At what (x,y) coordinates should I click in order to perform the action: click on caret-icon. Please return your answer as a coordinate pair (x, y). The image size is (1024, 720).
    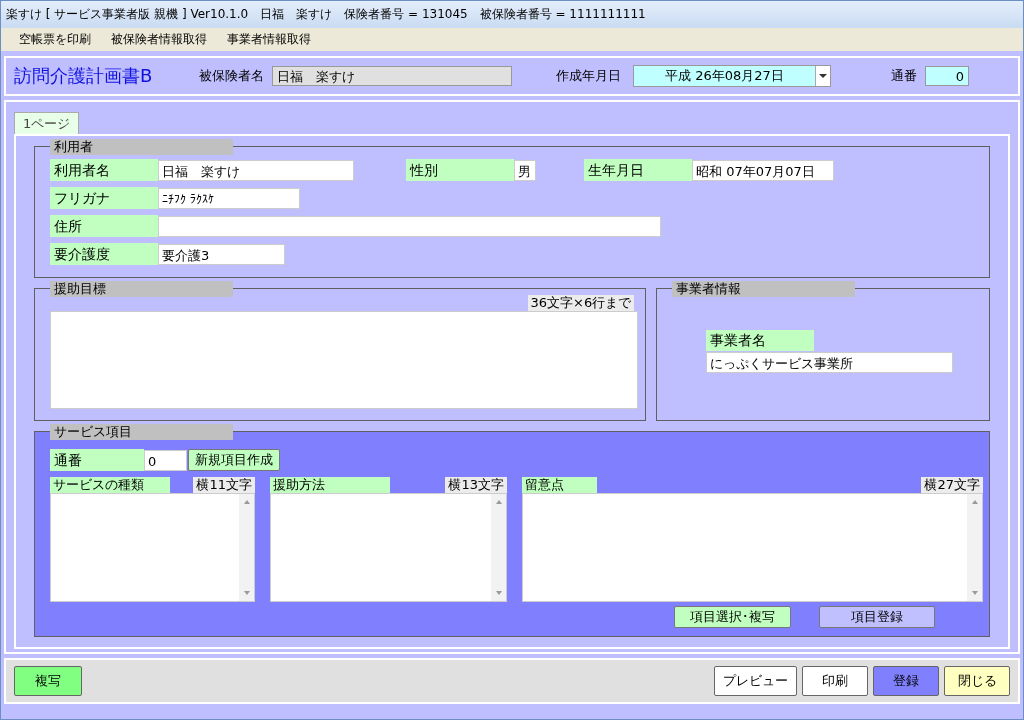
    Looking at the image, I should click on (822, 76).